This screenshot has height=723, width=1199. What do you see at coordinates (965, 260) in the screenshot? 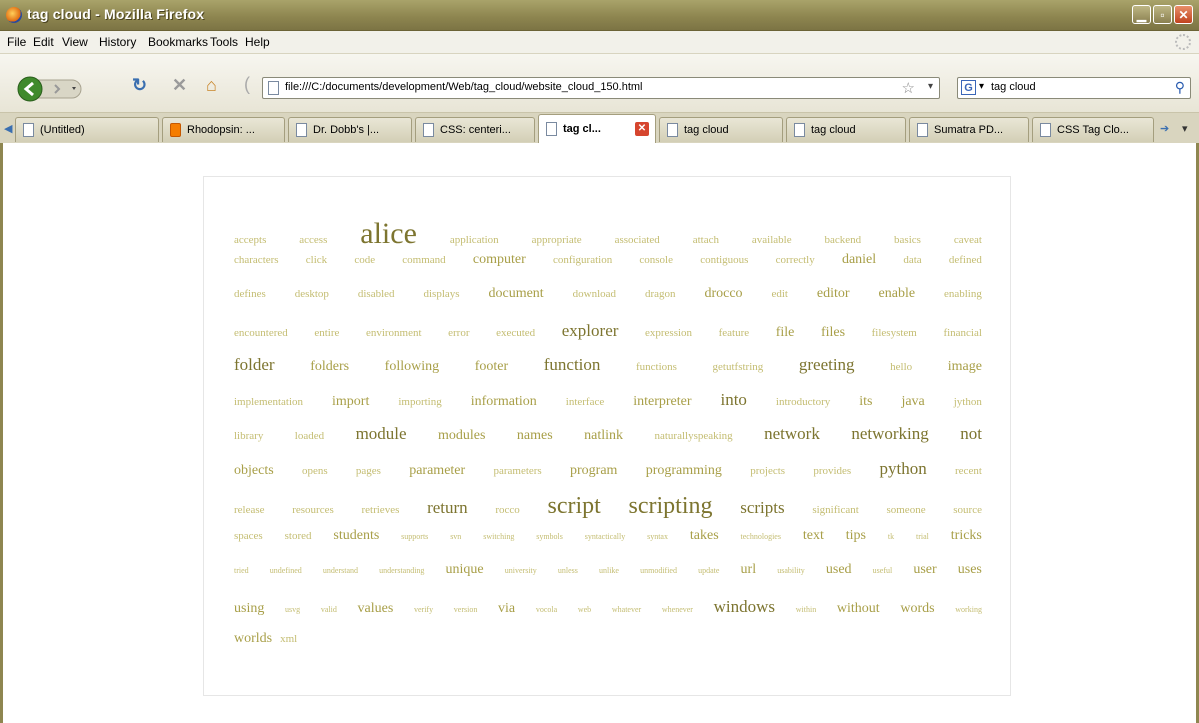
I see `tag-link: defined` at bounding box center [965, 260].